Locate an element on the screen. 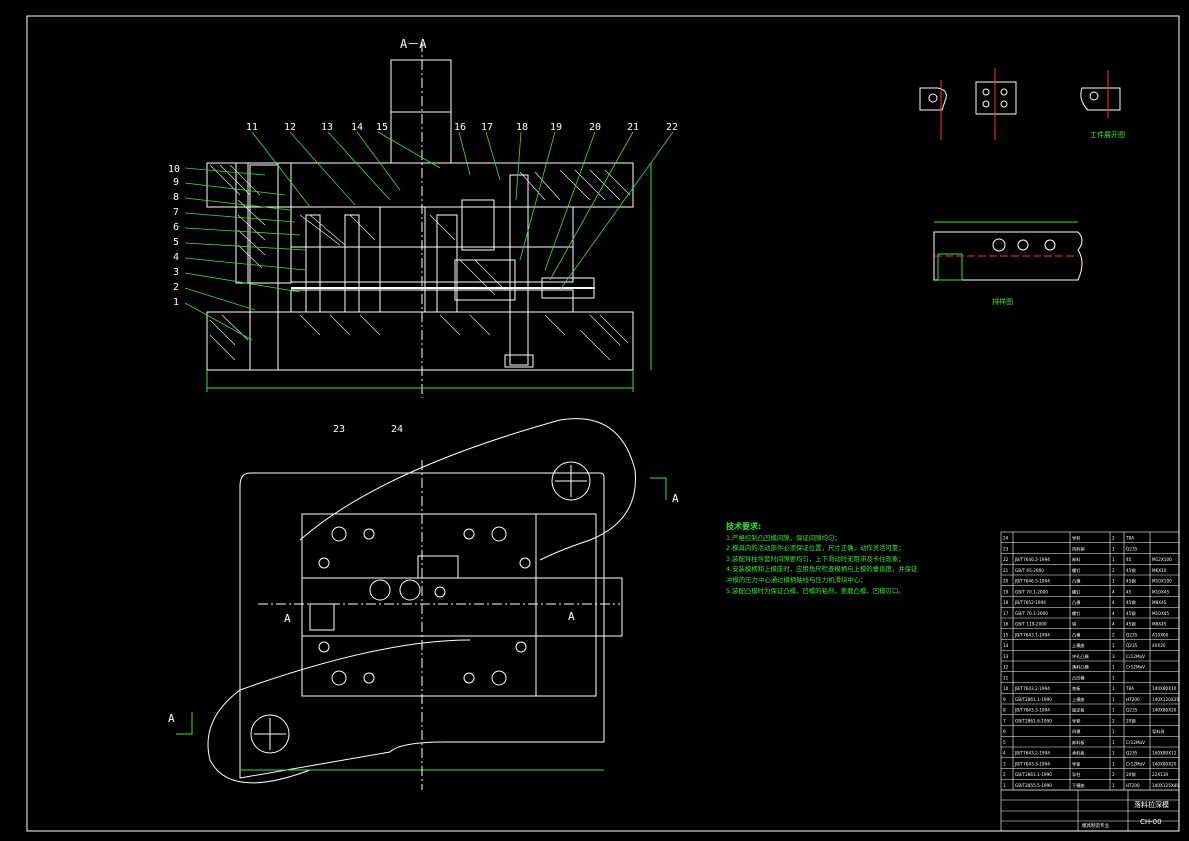 This screenshot has height=841, width=1189. bom-cell-name: 导板 is located at coordinates (1076, 763).